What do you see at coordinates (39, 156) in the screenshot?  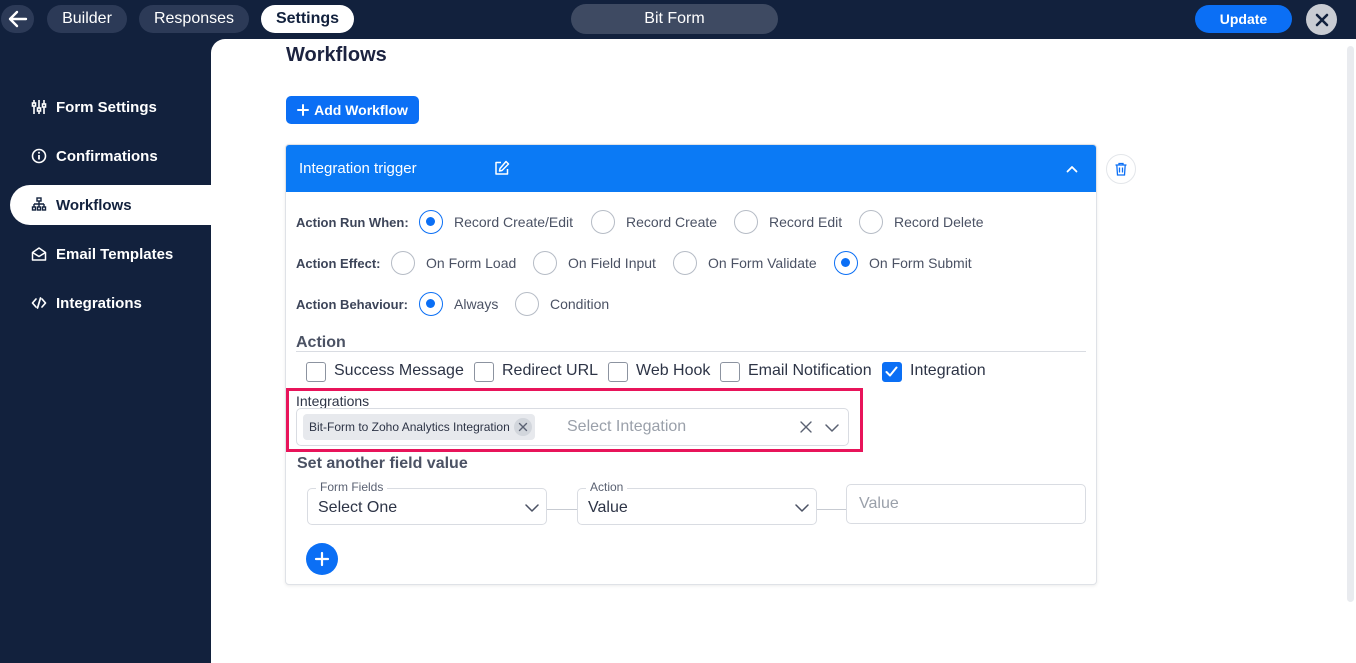 I see `info-circle-icon` at bounding box center [39, 156].